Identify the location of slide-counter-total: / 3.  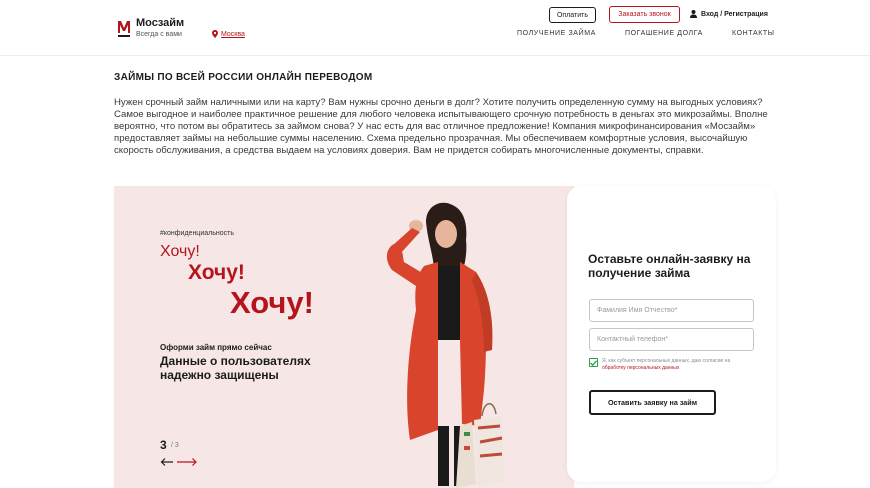
(175, 445).